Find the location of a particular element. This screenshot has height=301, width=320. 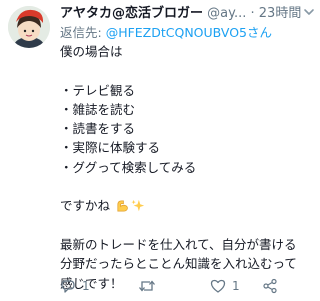

heart-icon is located at coordinates (218, 286).